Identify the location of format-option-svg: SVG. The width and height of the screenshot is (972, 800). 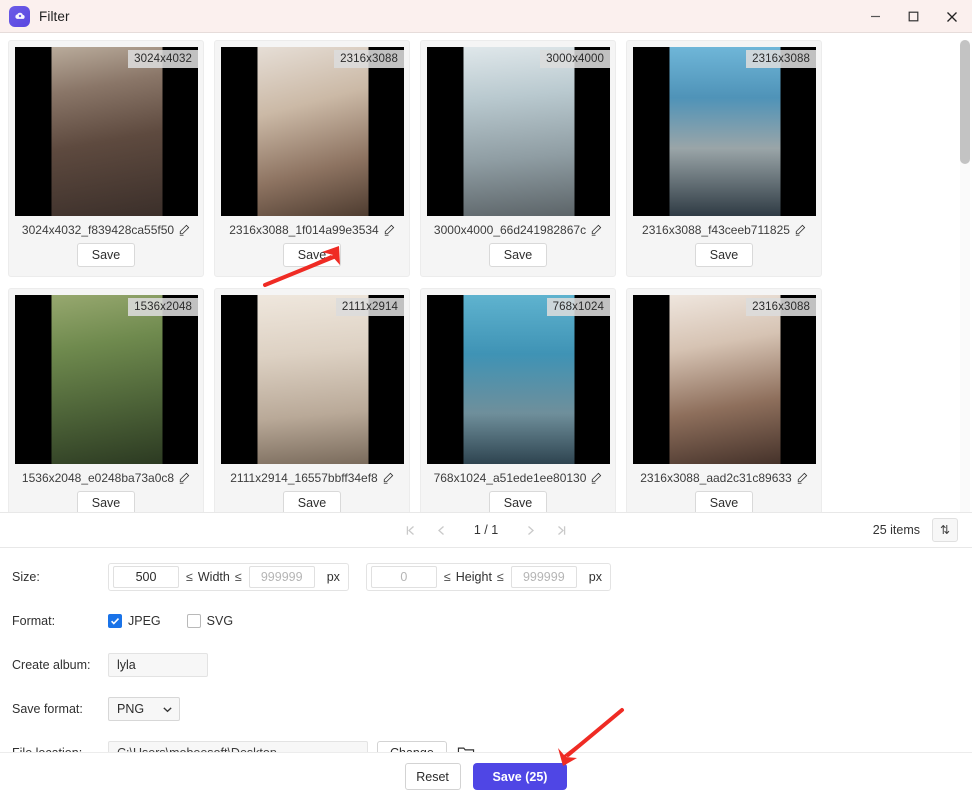
(209, 621).